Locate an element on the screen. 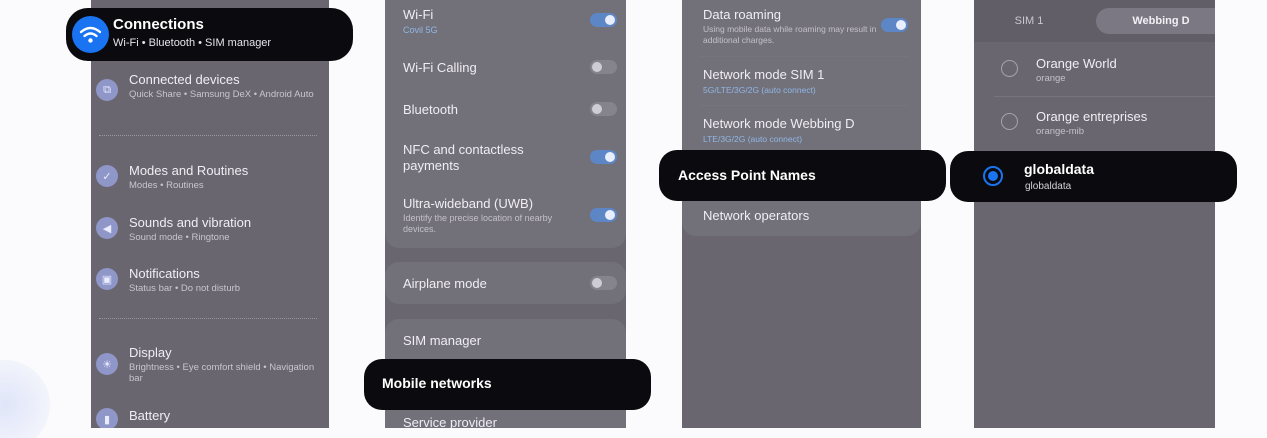 This screenshot has height=438, width=1267. row-subtitle: LTE/3G/2G (auto connect) is located at coordinates (753, 139).